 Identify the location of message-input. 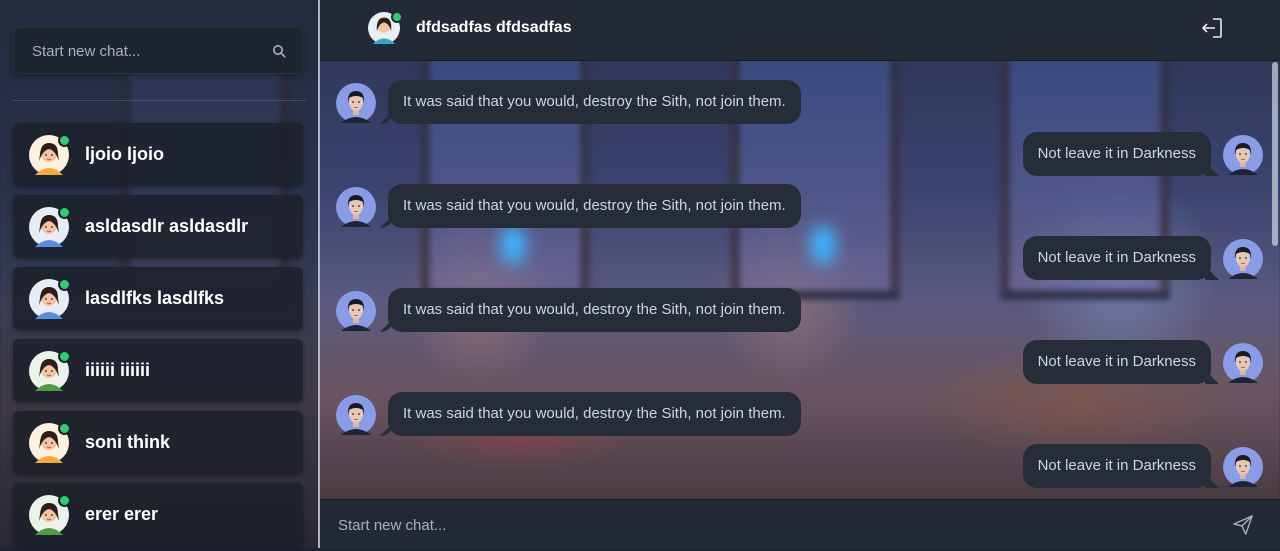
(768, 525).